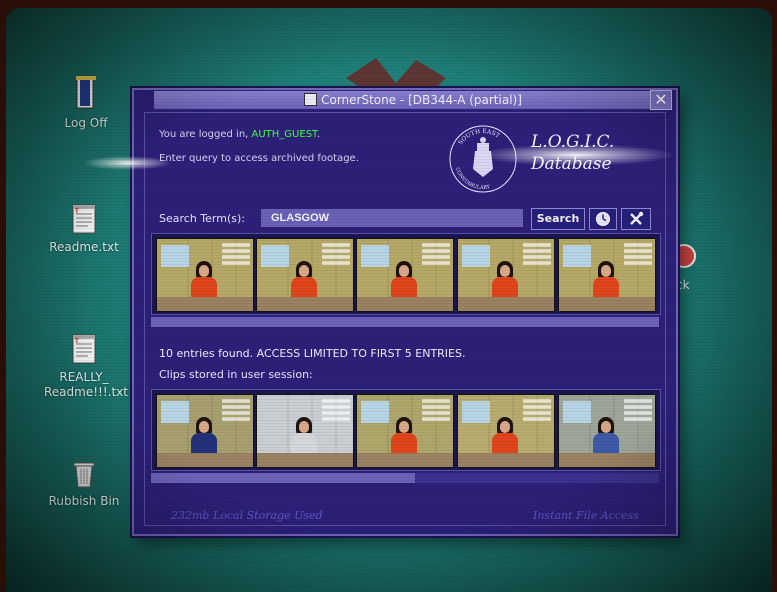 The image size is (777, 592). Describe the element at coordinates (84, 247) in the screenshot. I see `desktop-icon-label: Readme.txt` at that location.